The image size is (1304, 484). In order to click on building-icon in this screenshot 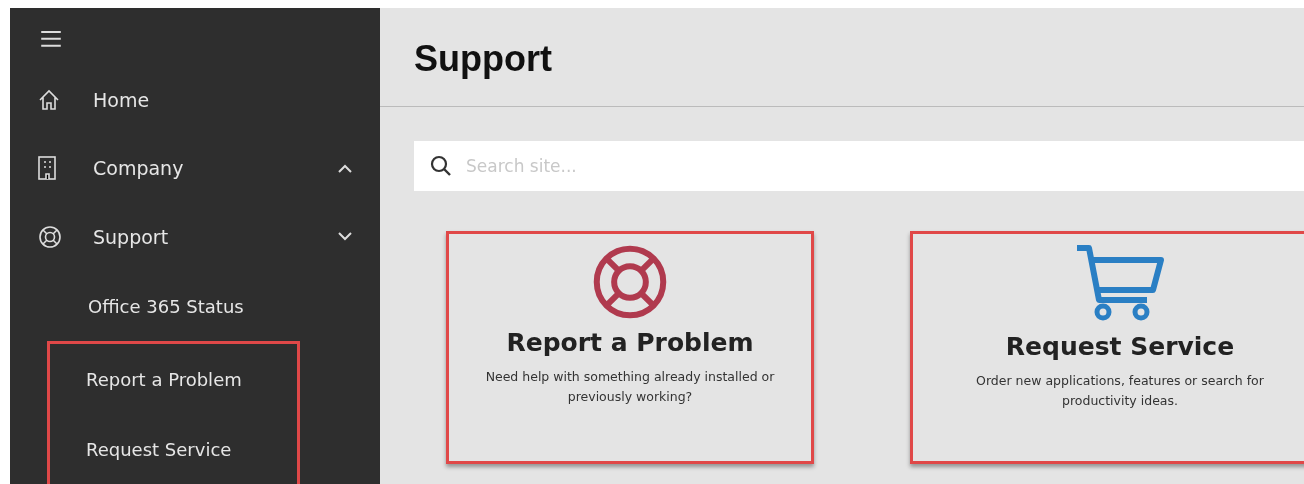, I will do `click(47, 168)`.